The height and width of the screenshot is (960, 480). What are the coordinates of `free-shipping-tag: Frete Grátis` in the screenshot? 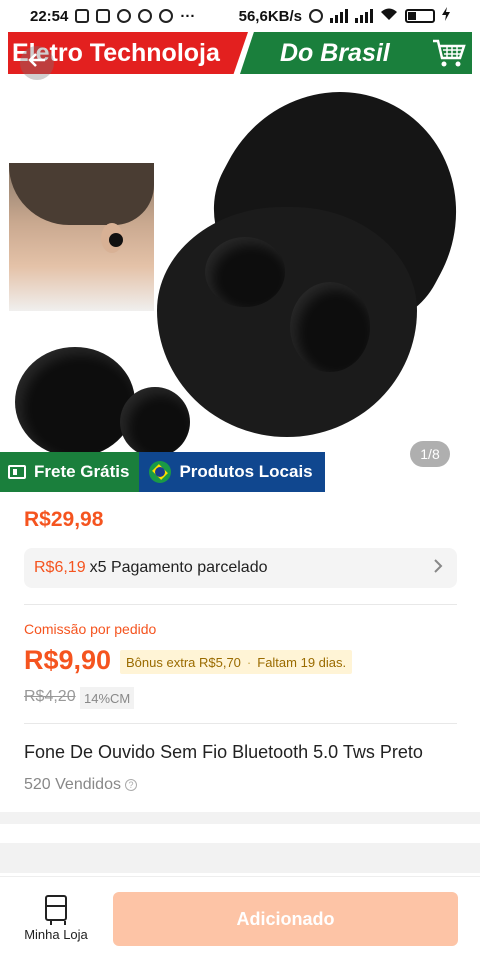 It's located at (70, 472).